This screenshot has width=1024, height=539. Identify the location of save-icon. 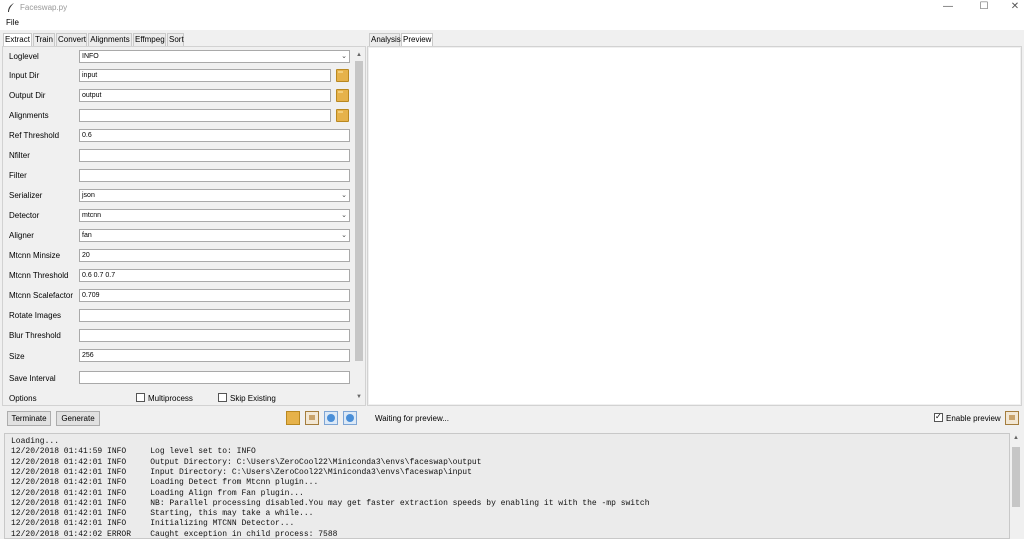
(312, 418).